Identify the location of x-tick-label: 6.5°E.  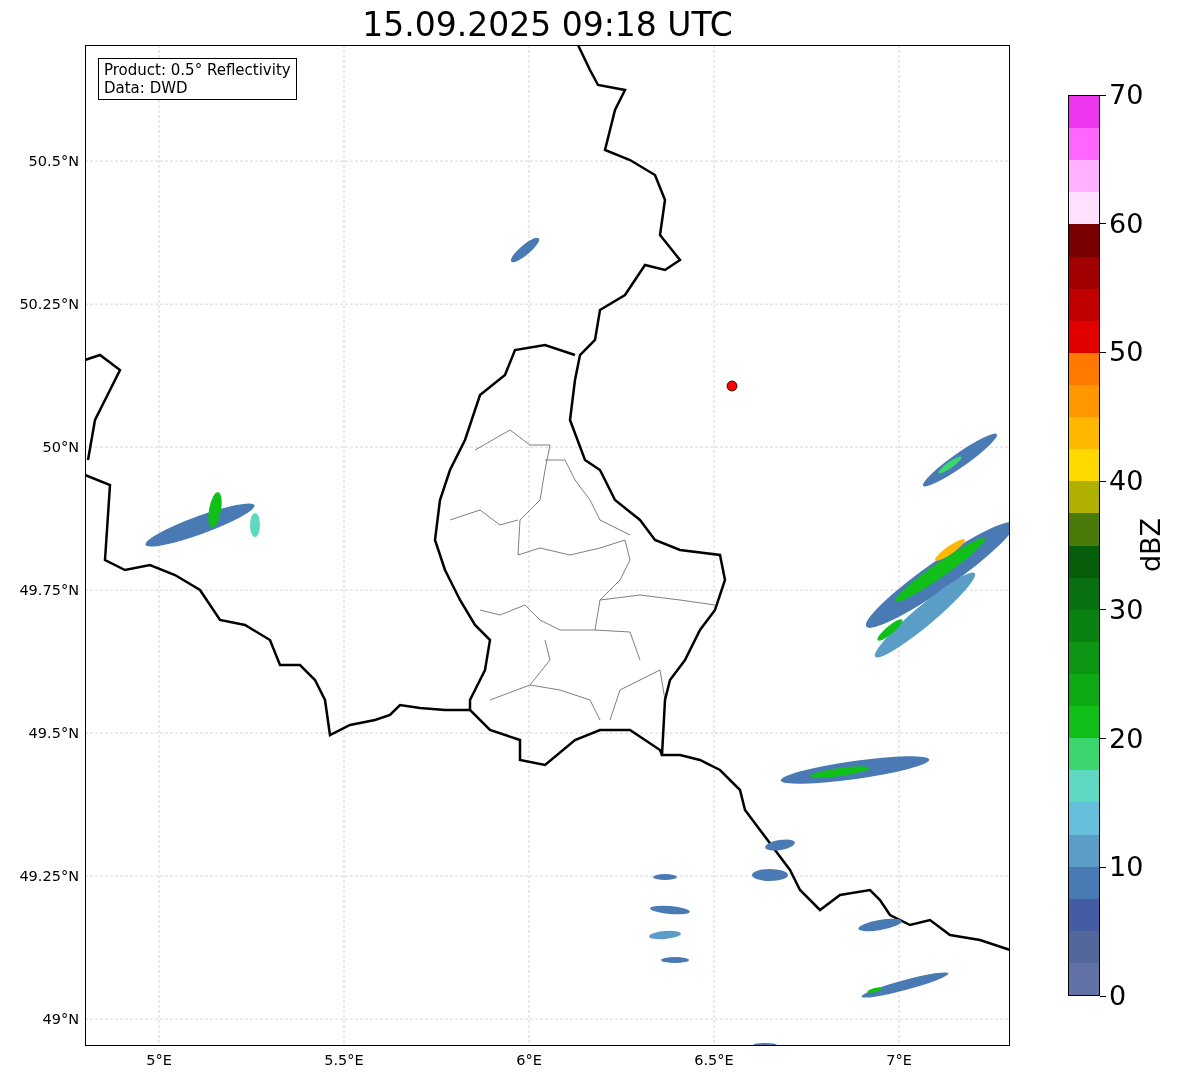
(714, 1060).